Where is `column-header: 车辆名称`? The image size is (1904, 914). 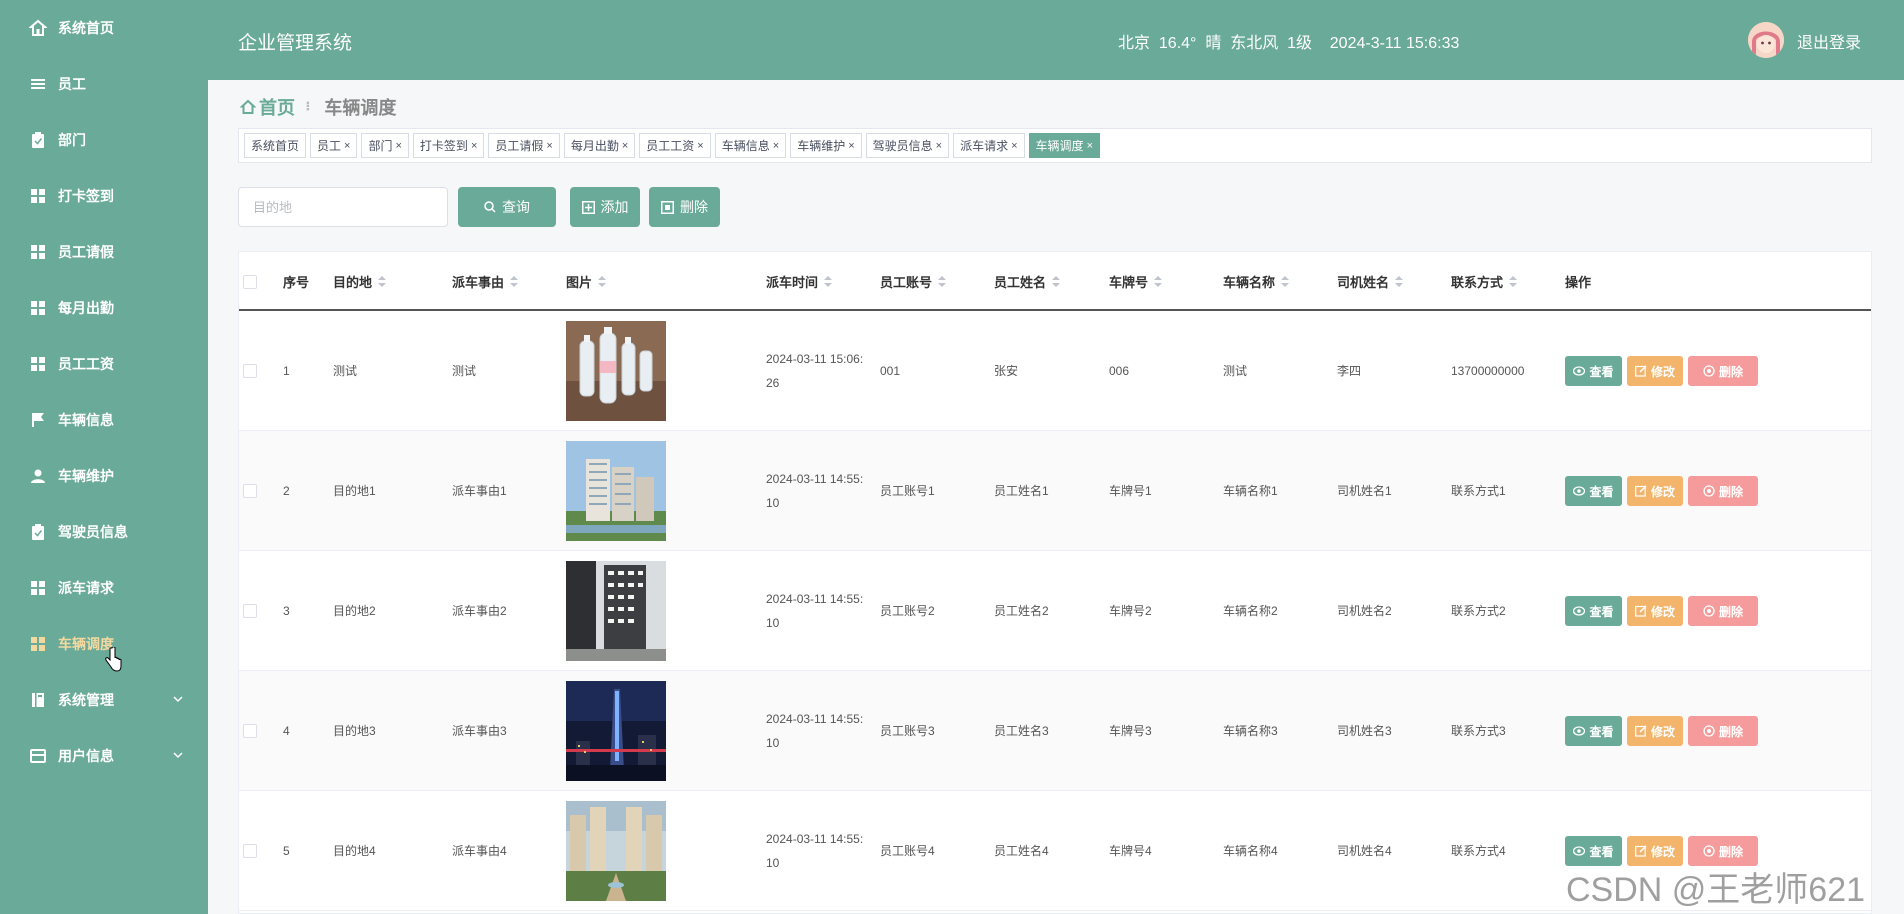
column-header: 车辆名称 is located at coordinates (1256, 281).